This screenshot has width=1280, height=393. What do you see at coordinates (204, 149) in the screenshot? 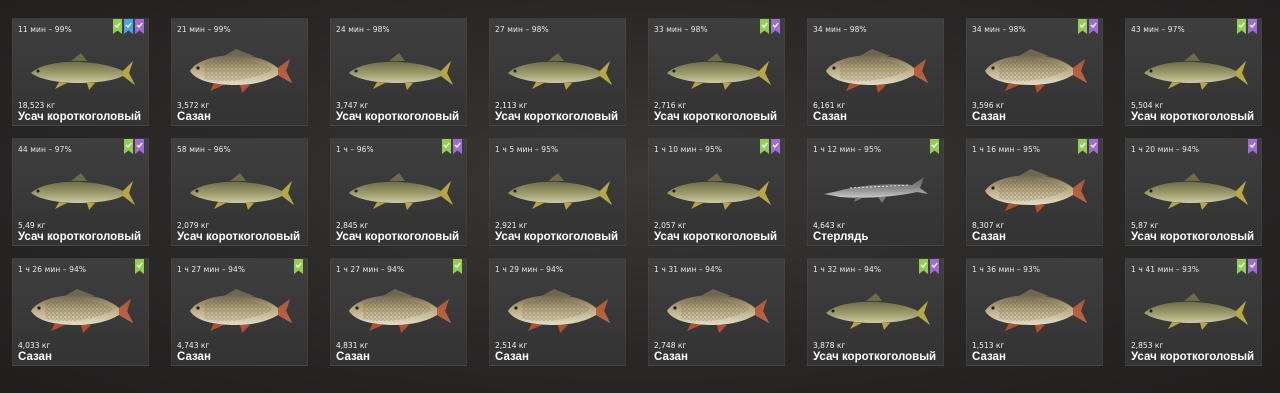
I see `catch-time-label: 58 мин – 96%` at bounding box center [204, 149].